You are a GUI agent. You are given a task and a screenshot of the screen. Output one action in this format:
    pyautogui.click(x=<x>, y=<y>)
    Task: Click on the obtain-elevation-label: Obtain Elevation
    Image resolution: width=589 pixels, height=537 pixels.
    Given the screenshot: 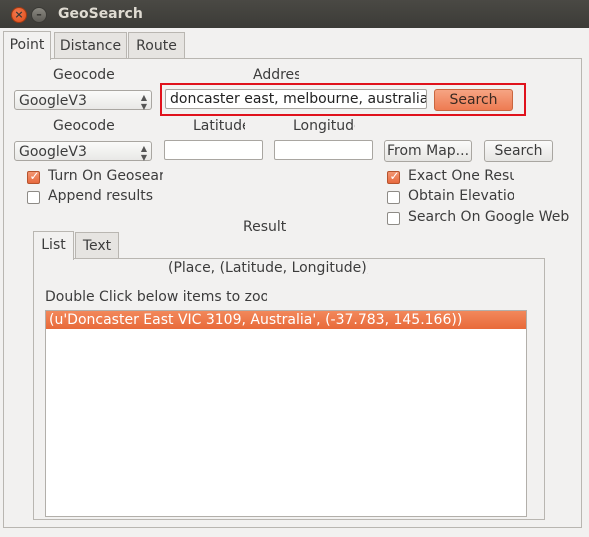 What is the action you would take?
    pyautogui.click(x=461, y=196)
    